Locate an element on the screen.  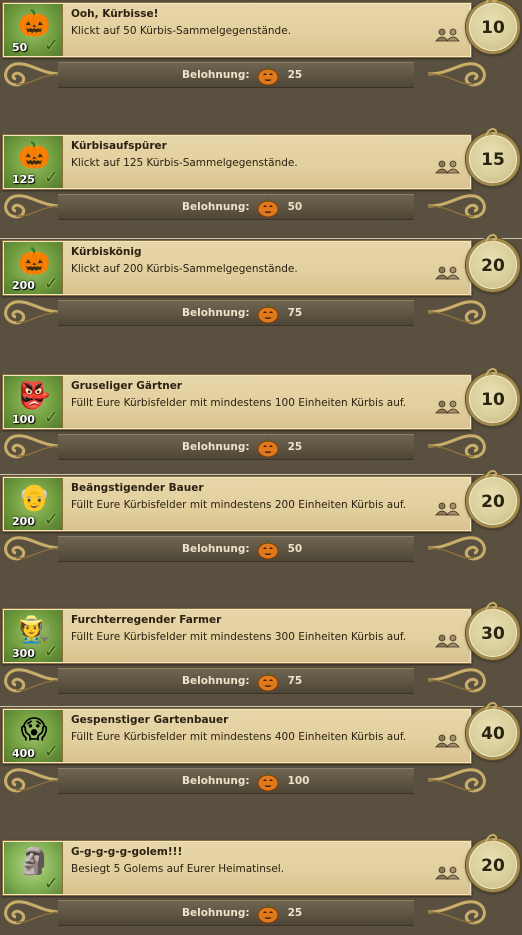
achievement-description: Klickt auf 50 Kürbis-Sammelgegenstände. is located at coordinates (181, 31).